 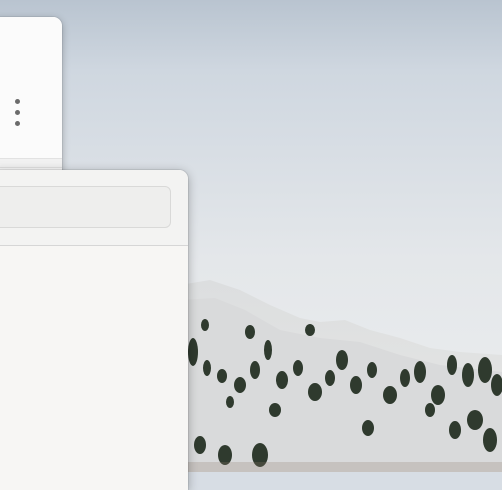 I want to click on background-app-window, so click(x=31, y=102).